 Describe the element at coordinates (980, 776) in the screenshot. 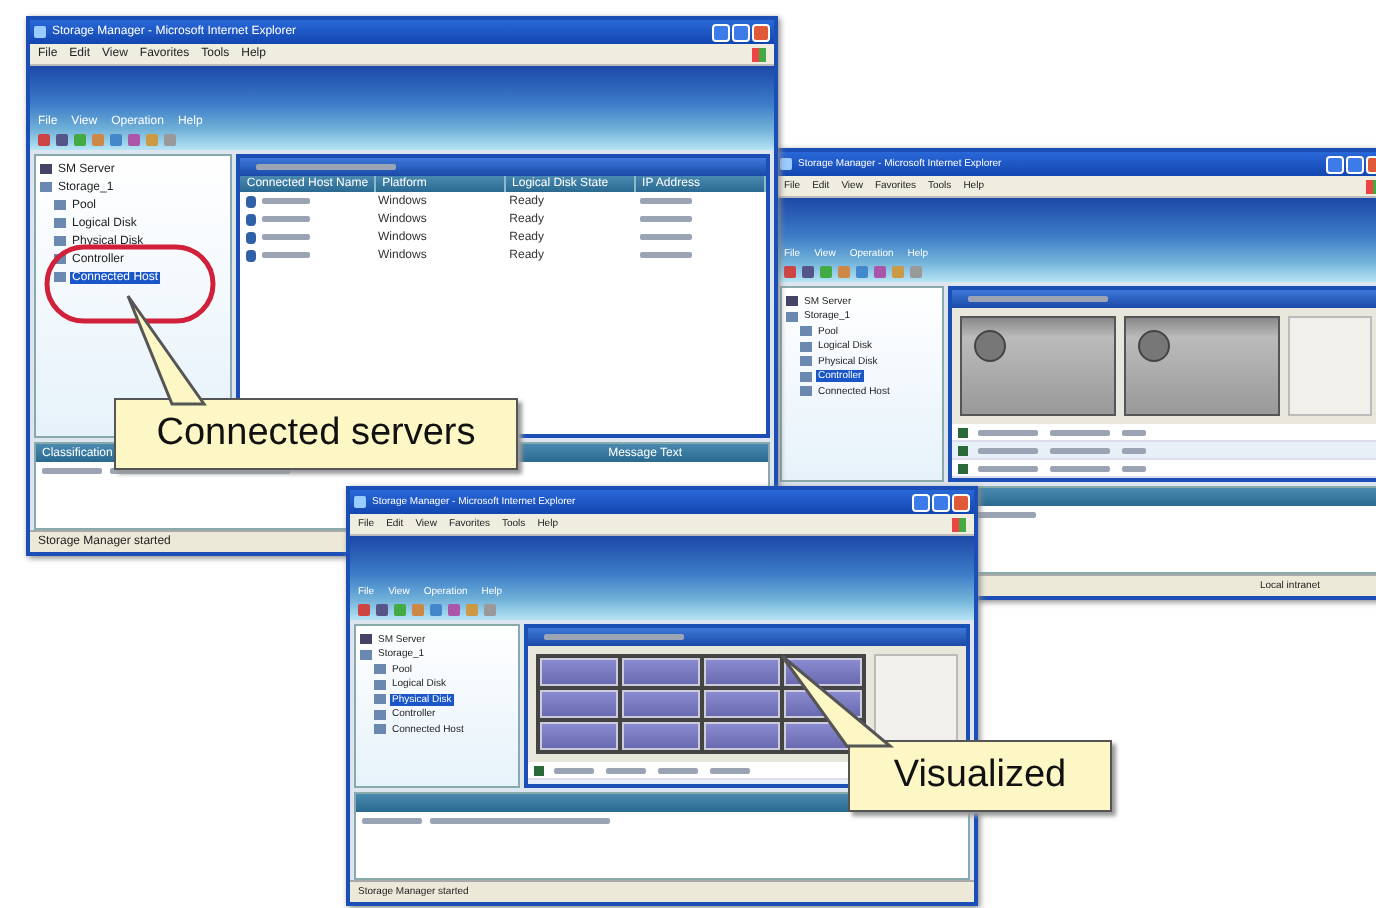

I see `callout-text: Visualized` at that location.